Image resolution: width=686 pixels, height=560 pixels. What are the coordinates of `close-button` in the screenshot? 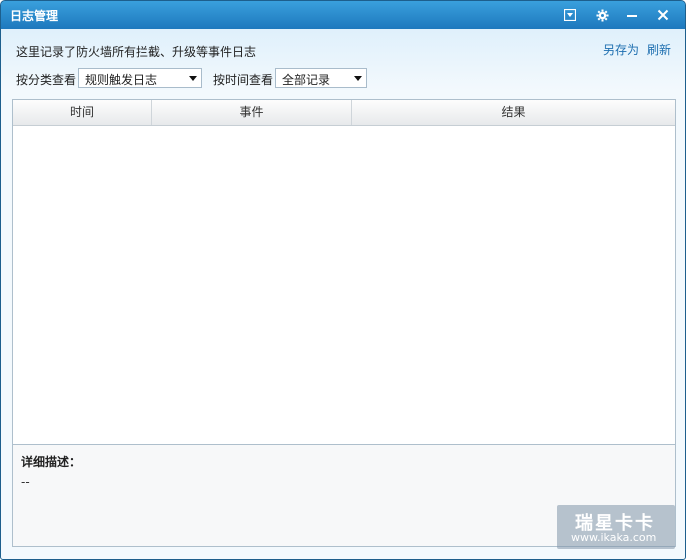 It's located at (663, 15).